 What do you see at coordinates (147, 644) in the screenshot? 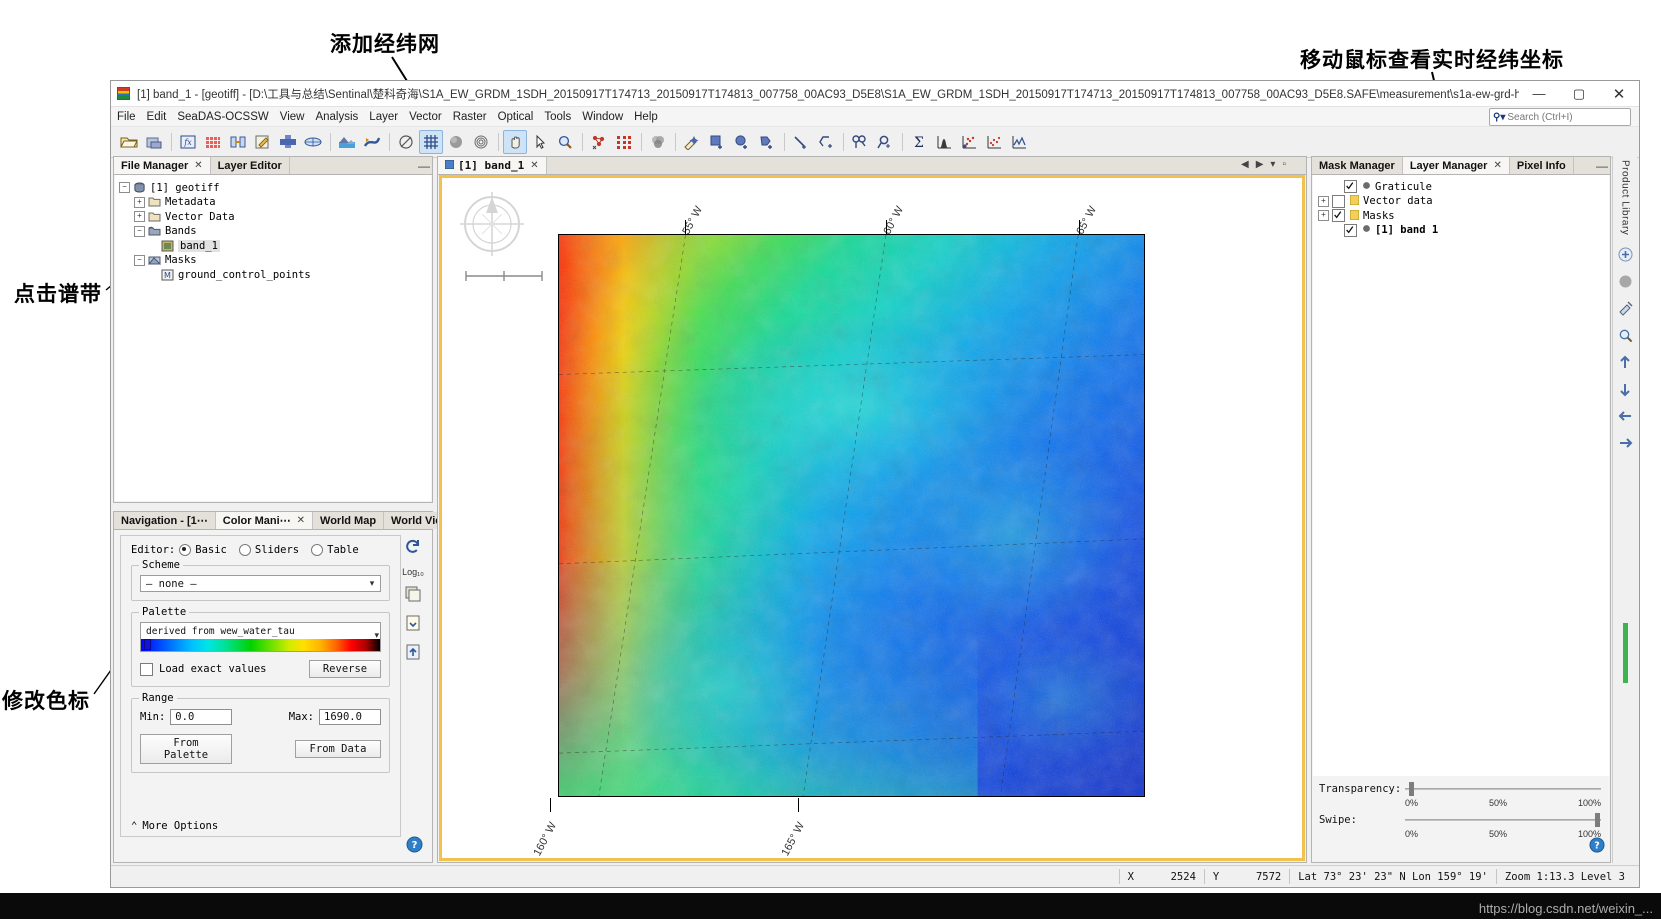
I see `palette-min-slider-handle` at bounding box center [147, 644].